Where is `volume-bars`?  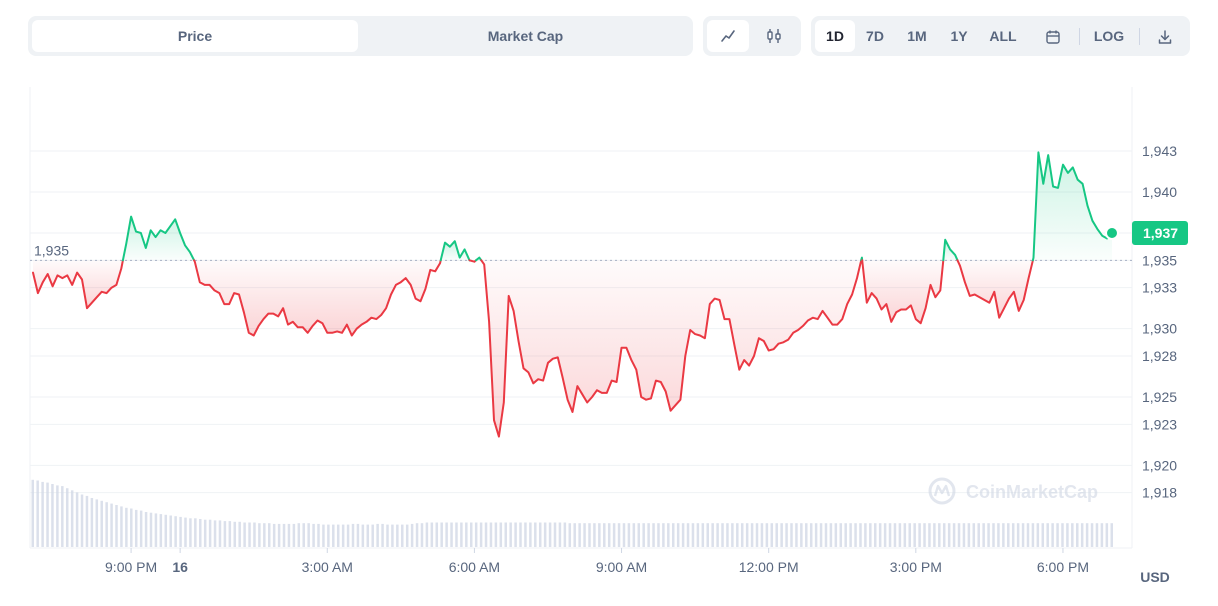 volume-bars is located at coordinates (572, 513).